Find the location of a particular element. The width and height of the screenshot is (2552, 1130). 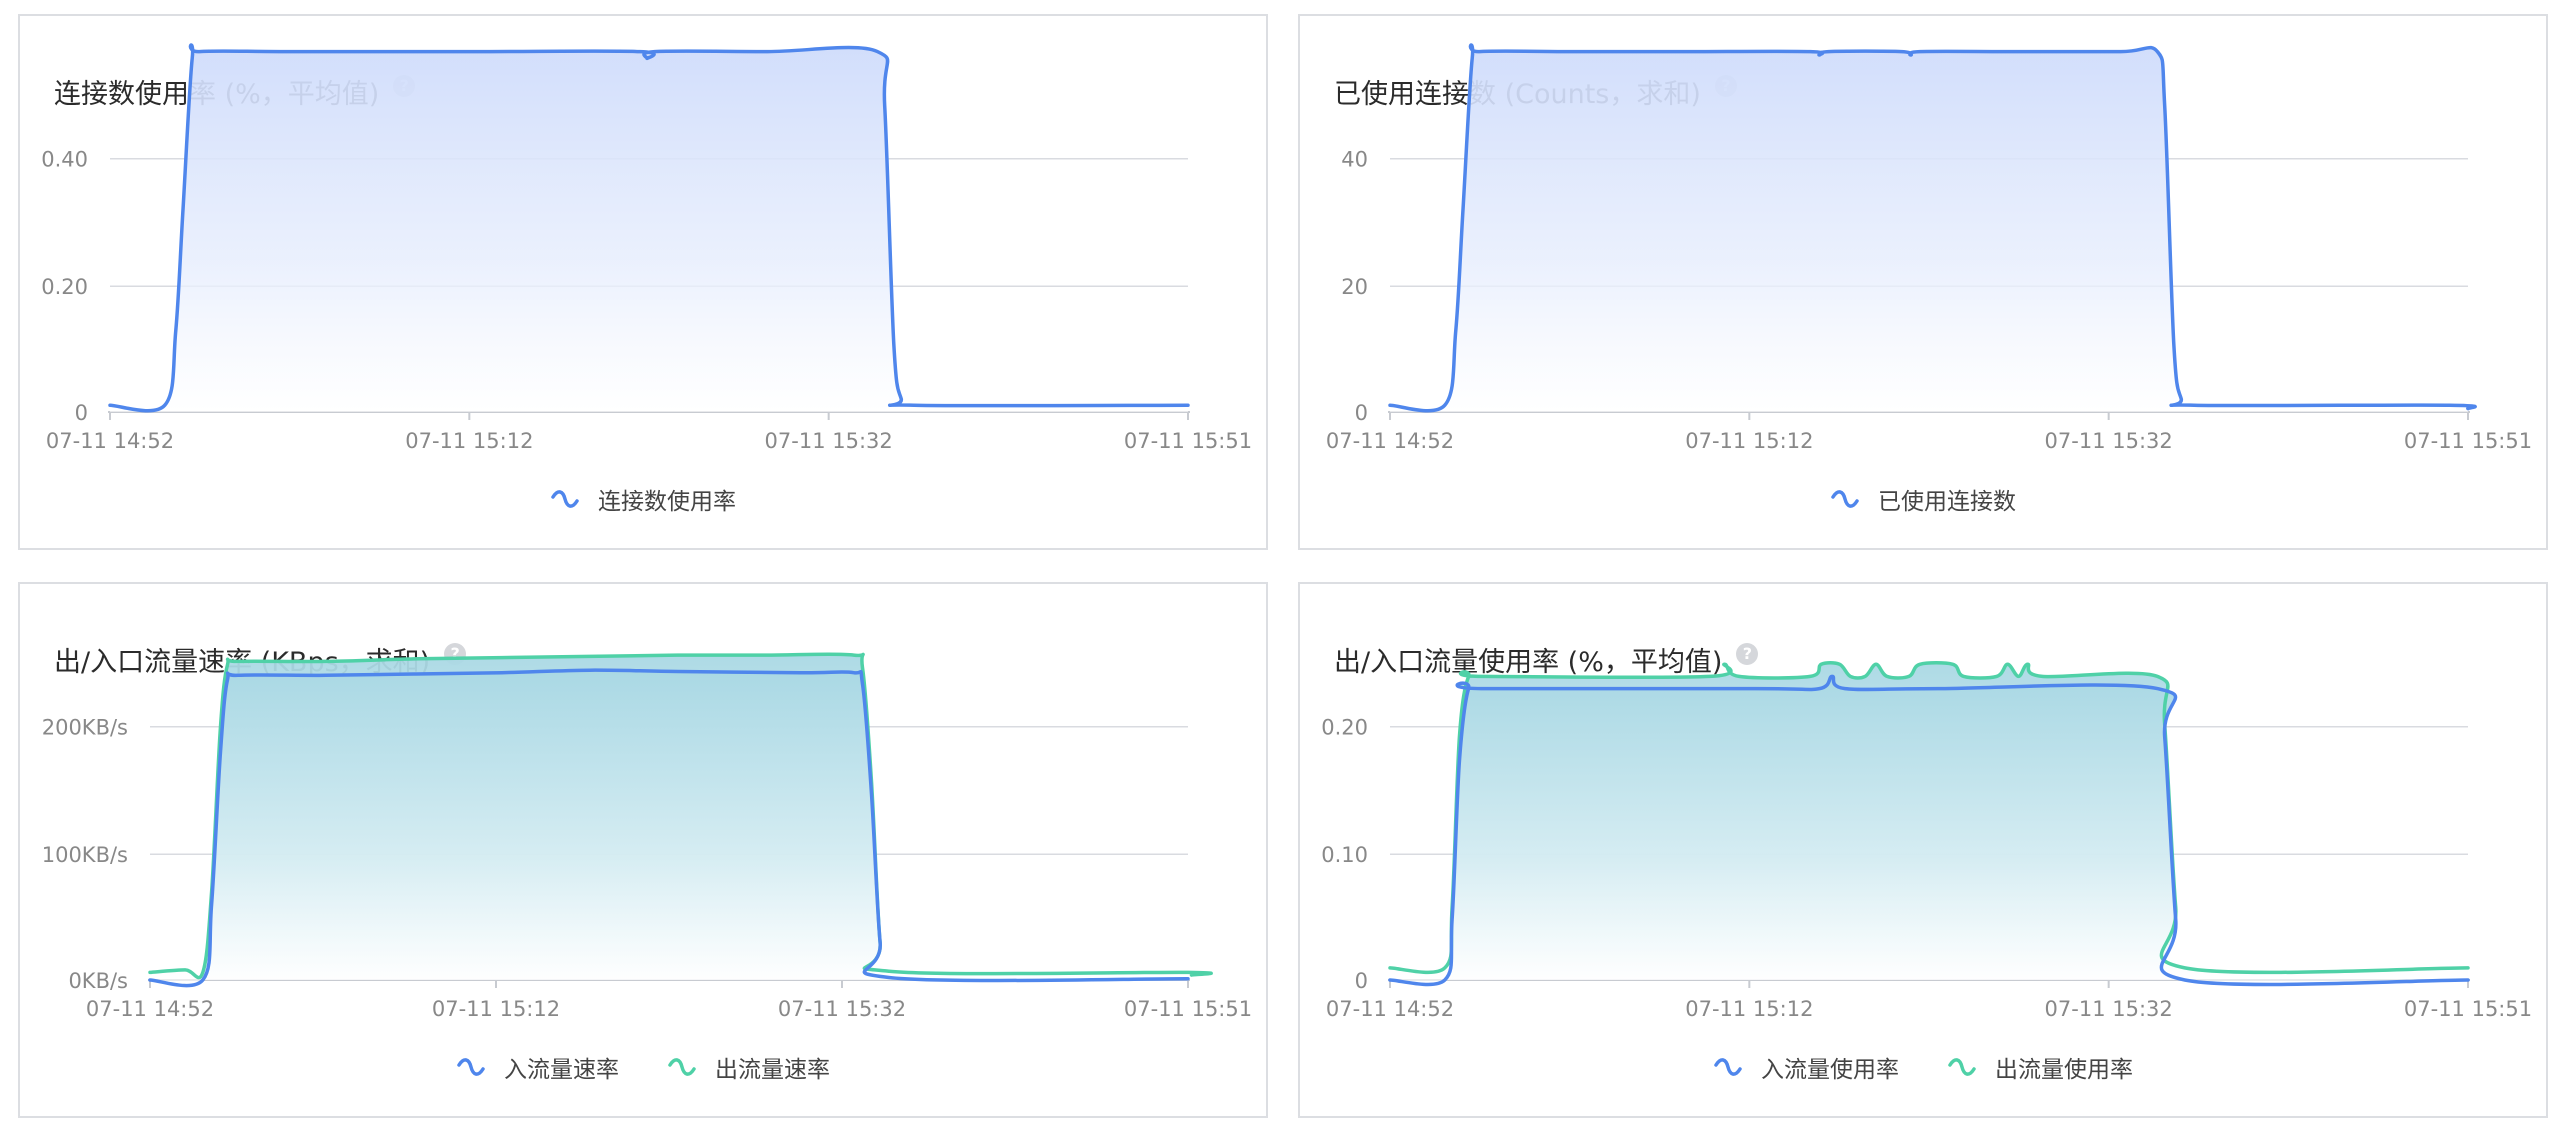

legend-item: 连接数使用率 is located at coordinates (643, 499).